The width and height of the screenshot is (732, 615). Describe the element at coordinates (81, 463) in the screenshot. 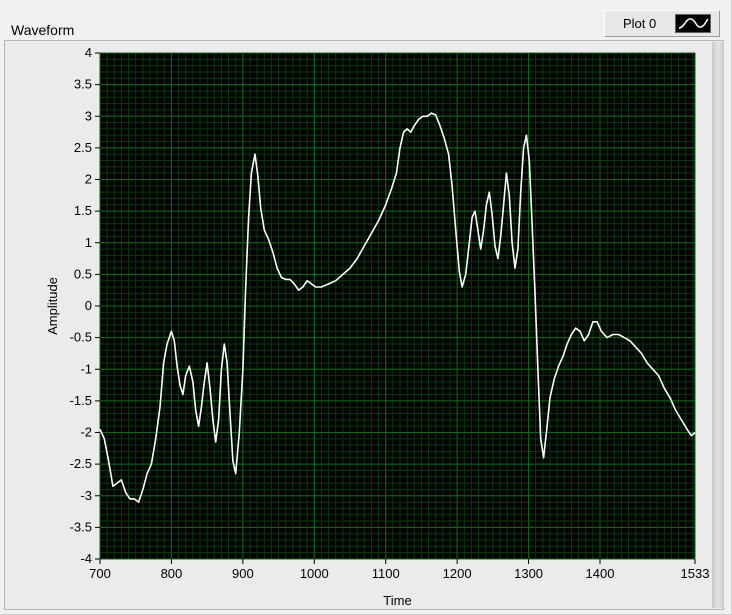

I see `y-tick-label: -2.5` at that location.